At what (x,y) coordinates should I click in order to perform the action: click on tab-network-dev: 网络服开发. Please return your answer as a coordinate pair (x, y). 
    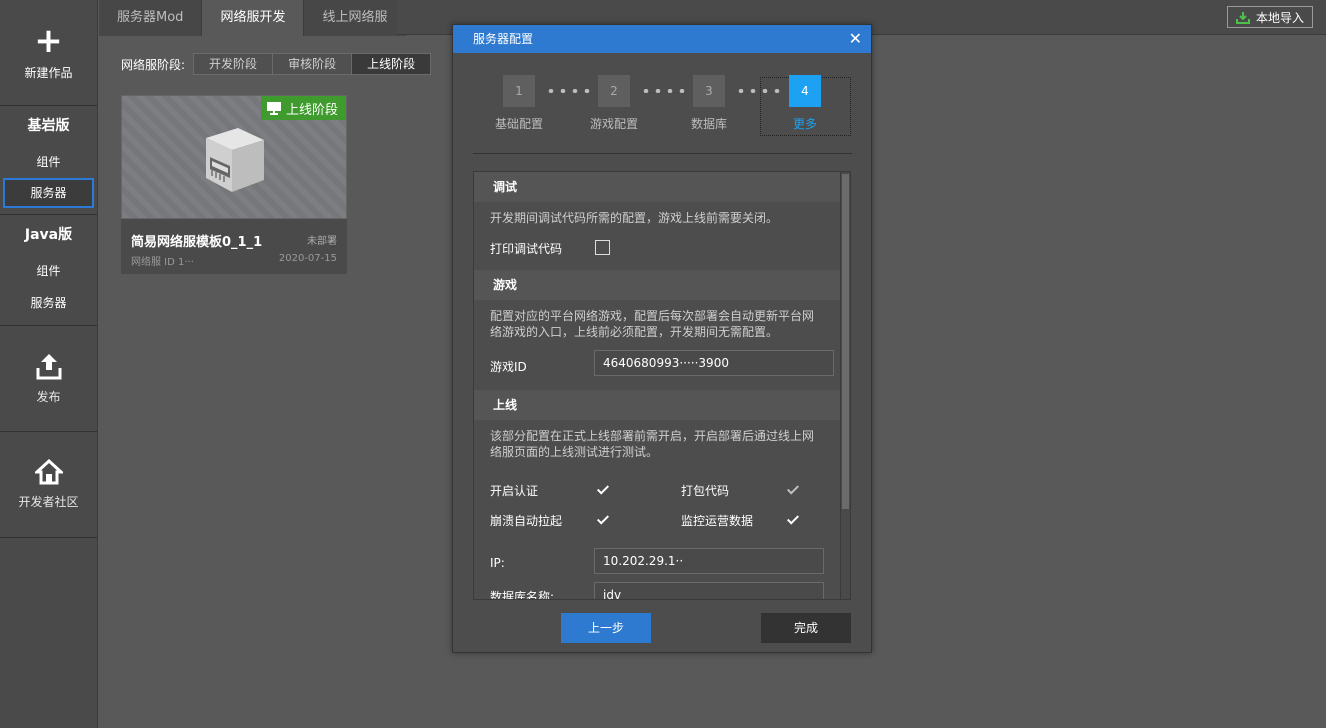
    Looking at the image, I should click on (253, 18).